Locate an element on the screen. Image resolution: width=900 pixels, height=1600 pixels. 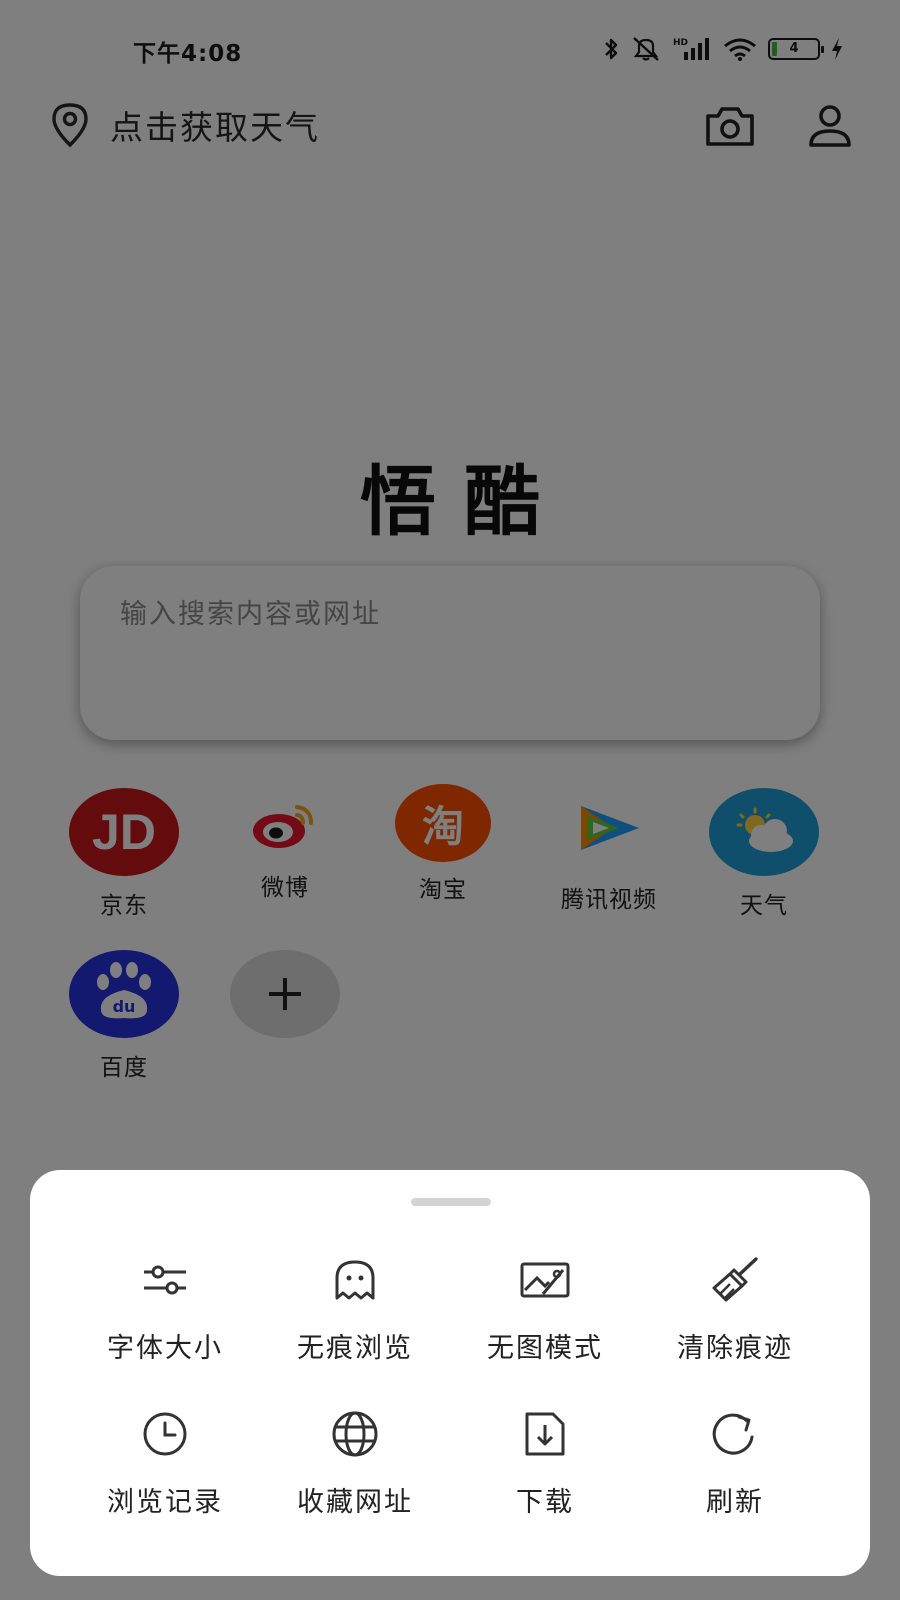
font-size-sliders-icon is located at coordinates (165, 1280).